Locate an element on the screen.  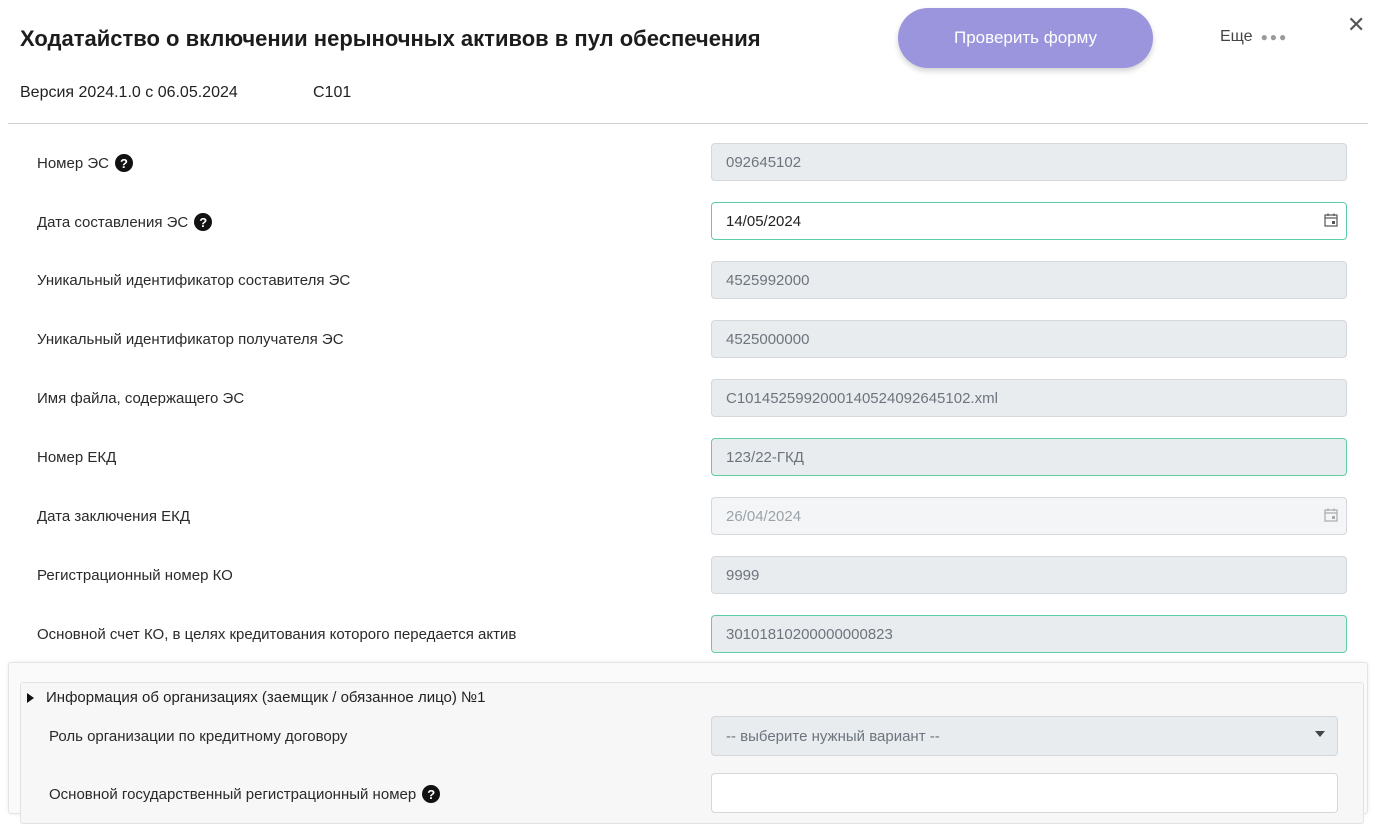
caret-right-icon is located at coordinates (30, 697).